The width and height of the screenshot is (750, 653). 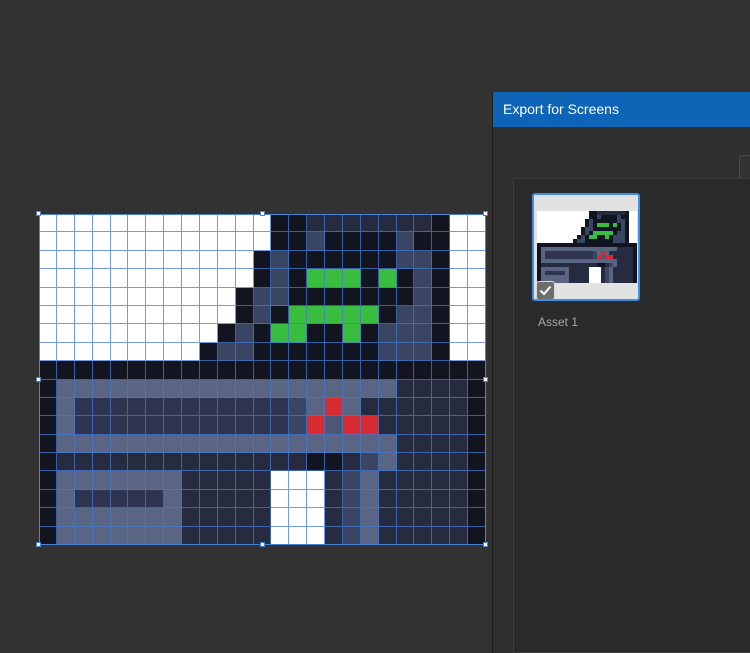 I want to click on resize-handle-bottom-middle, so click(x=262, y=544).